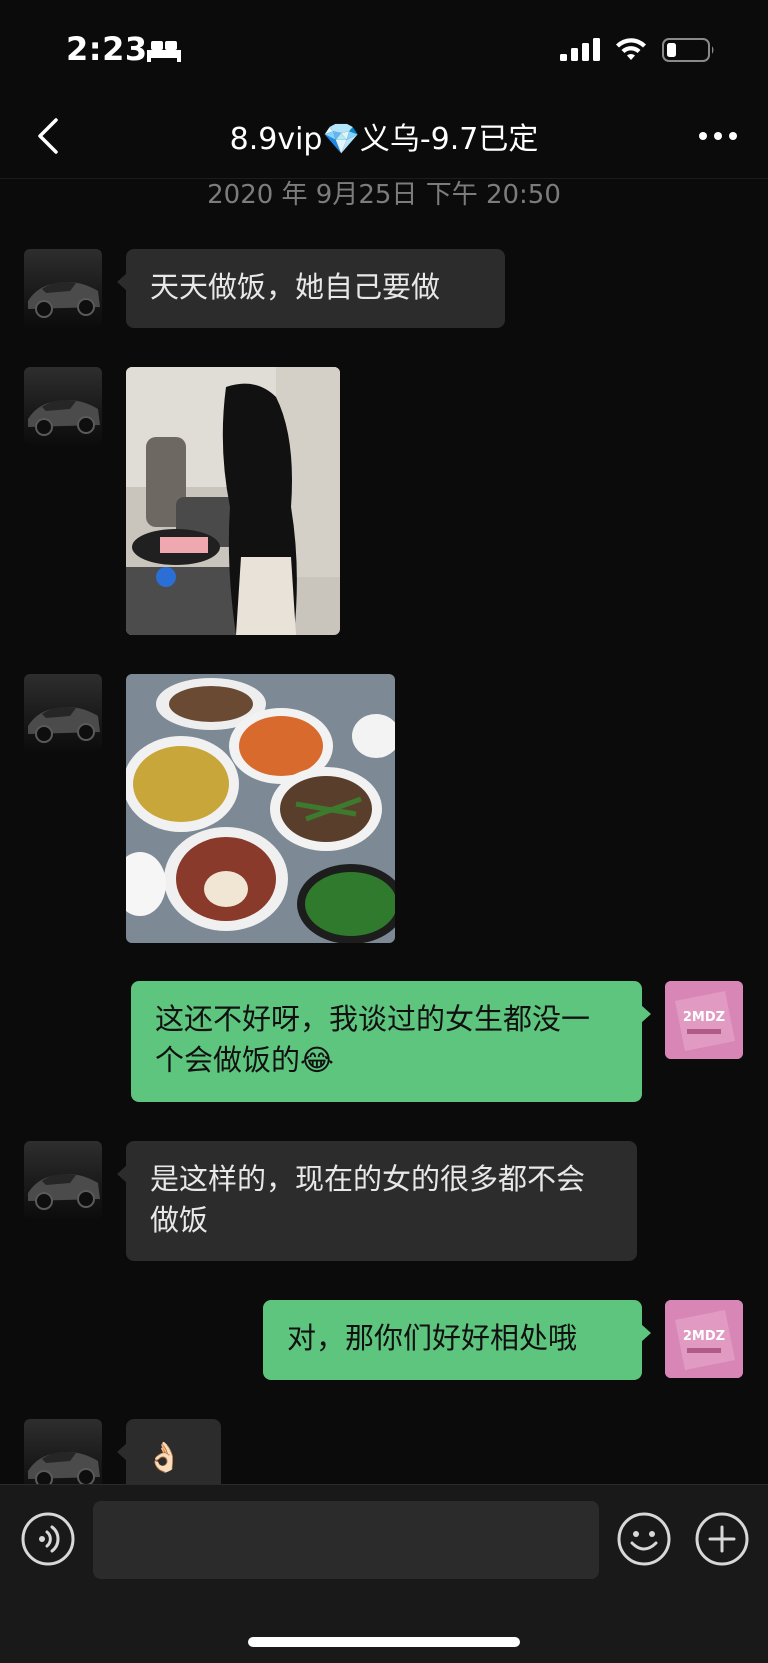 The image size is (768, 1663). I want to click on chat-title: 8.9vip💎义乌-9.7已定, so click(384, 139).